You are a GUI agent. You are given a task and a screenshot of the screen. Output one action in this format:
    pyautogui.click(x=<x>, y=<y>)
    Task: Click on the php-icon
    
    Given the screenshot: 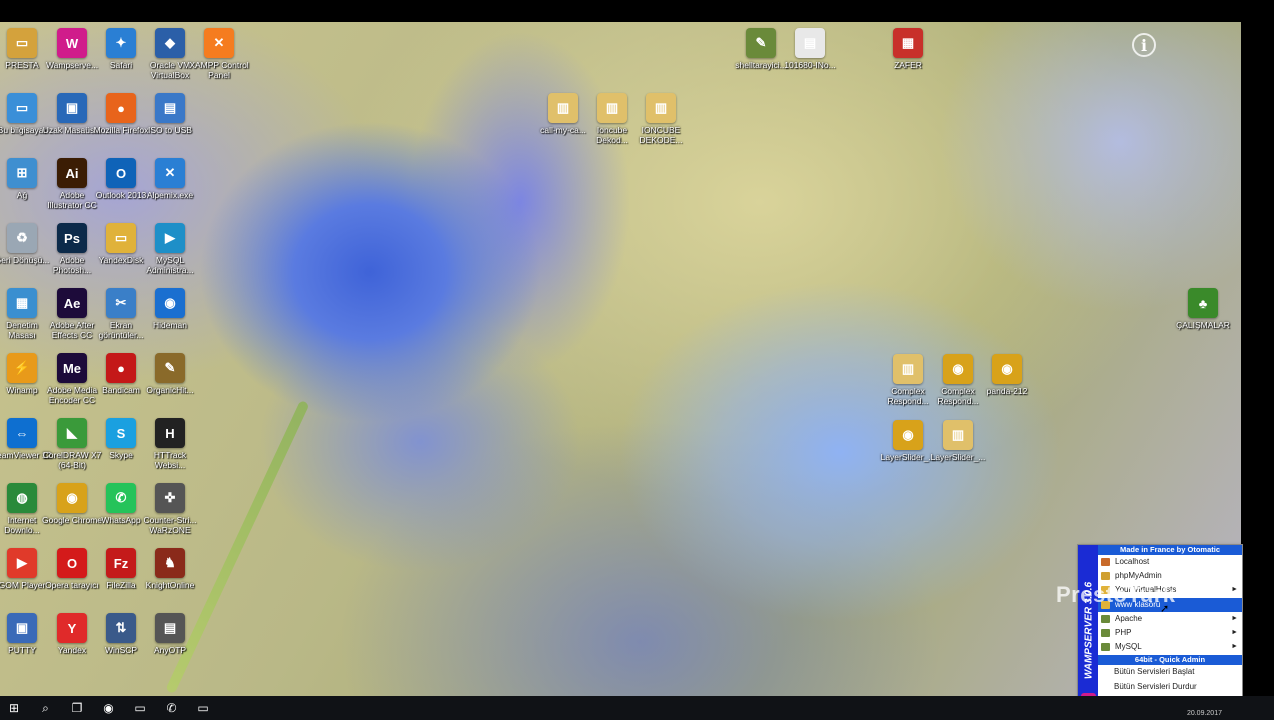 What is the action you would take?
    pyautogui.click(x=1105, y=633)
    